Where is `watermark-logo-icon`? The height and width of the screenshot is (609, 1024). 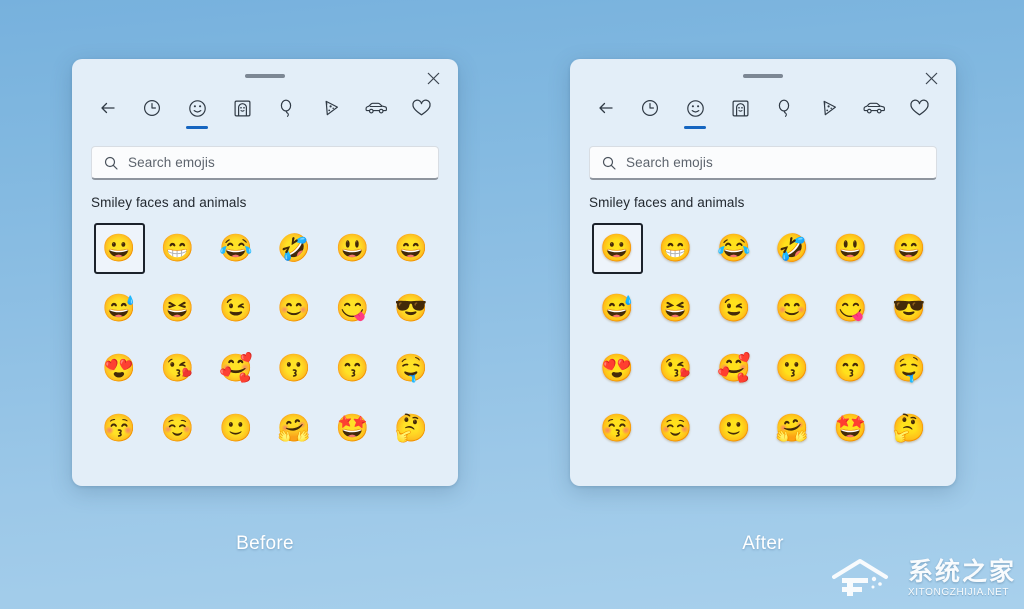
watermark-logo-icon is located at coordinates (866, 579).